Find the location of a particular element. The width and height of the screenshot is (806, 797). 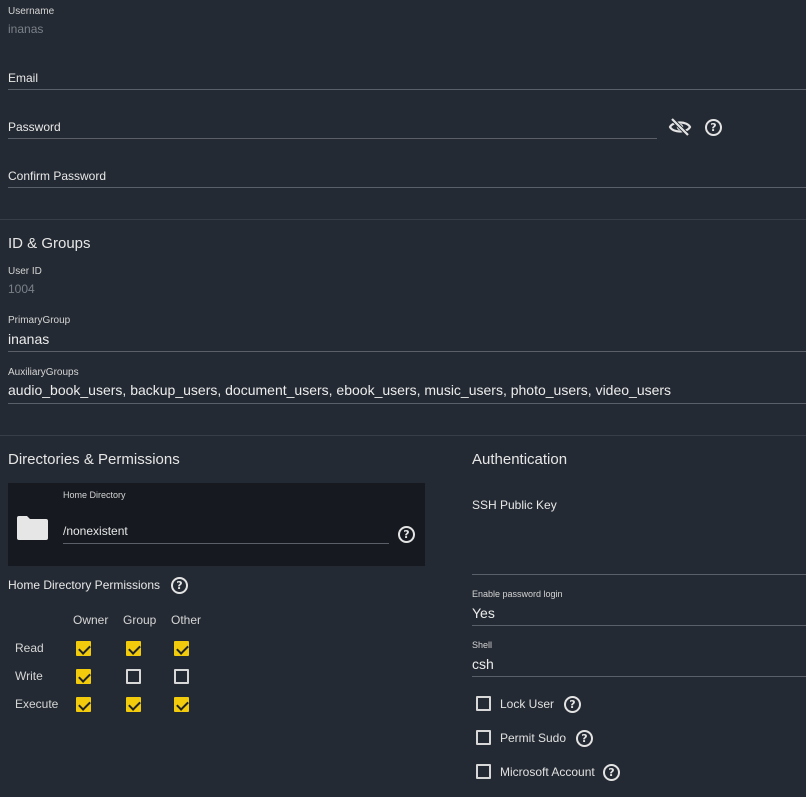

permit-sudo-checkbox is located at coordinates (483, 737).